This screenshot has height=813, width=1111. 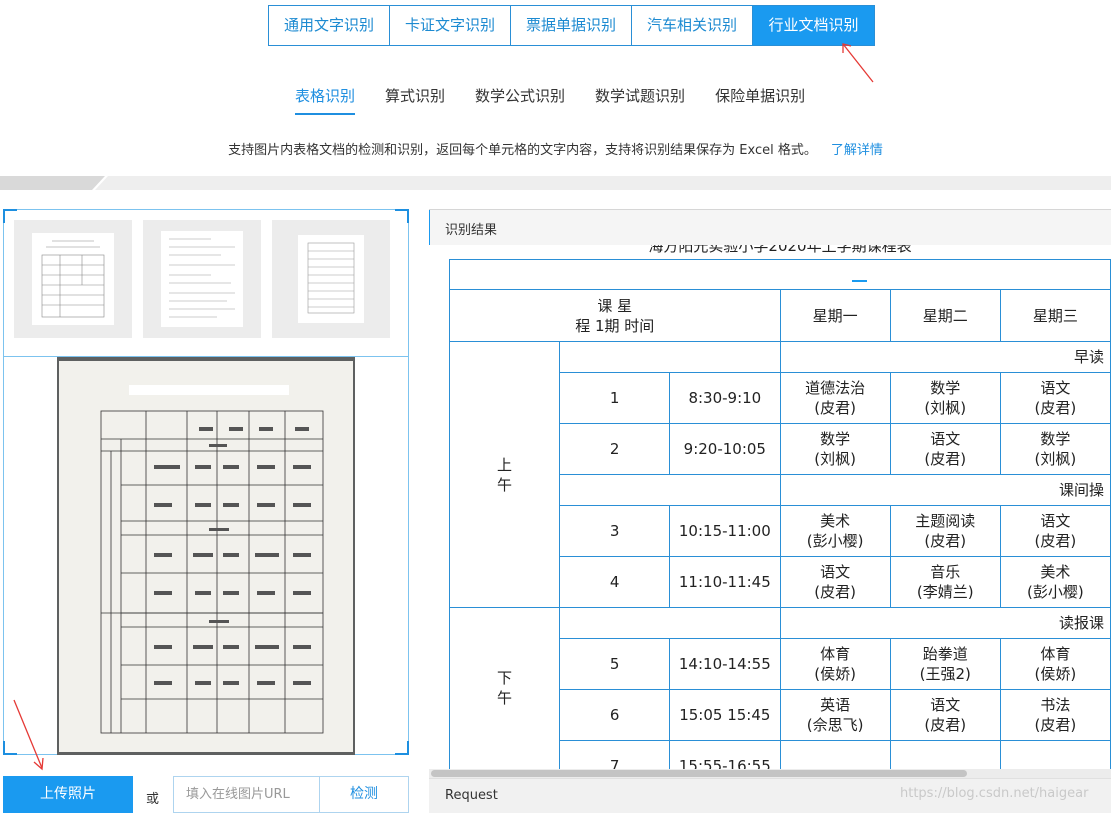 What do you see at coordinates (725, 398) in the screenshot?
I see `lesson-time-cell: 8:30-9:10` at bounding box center [725, 398].